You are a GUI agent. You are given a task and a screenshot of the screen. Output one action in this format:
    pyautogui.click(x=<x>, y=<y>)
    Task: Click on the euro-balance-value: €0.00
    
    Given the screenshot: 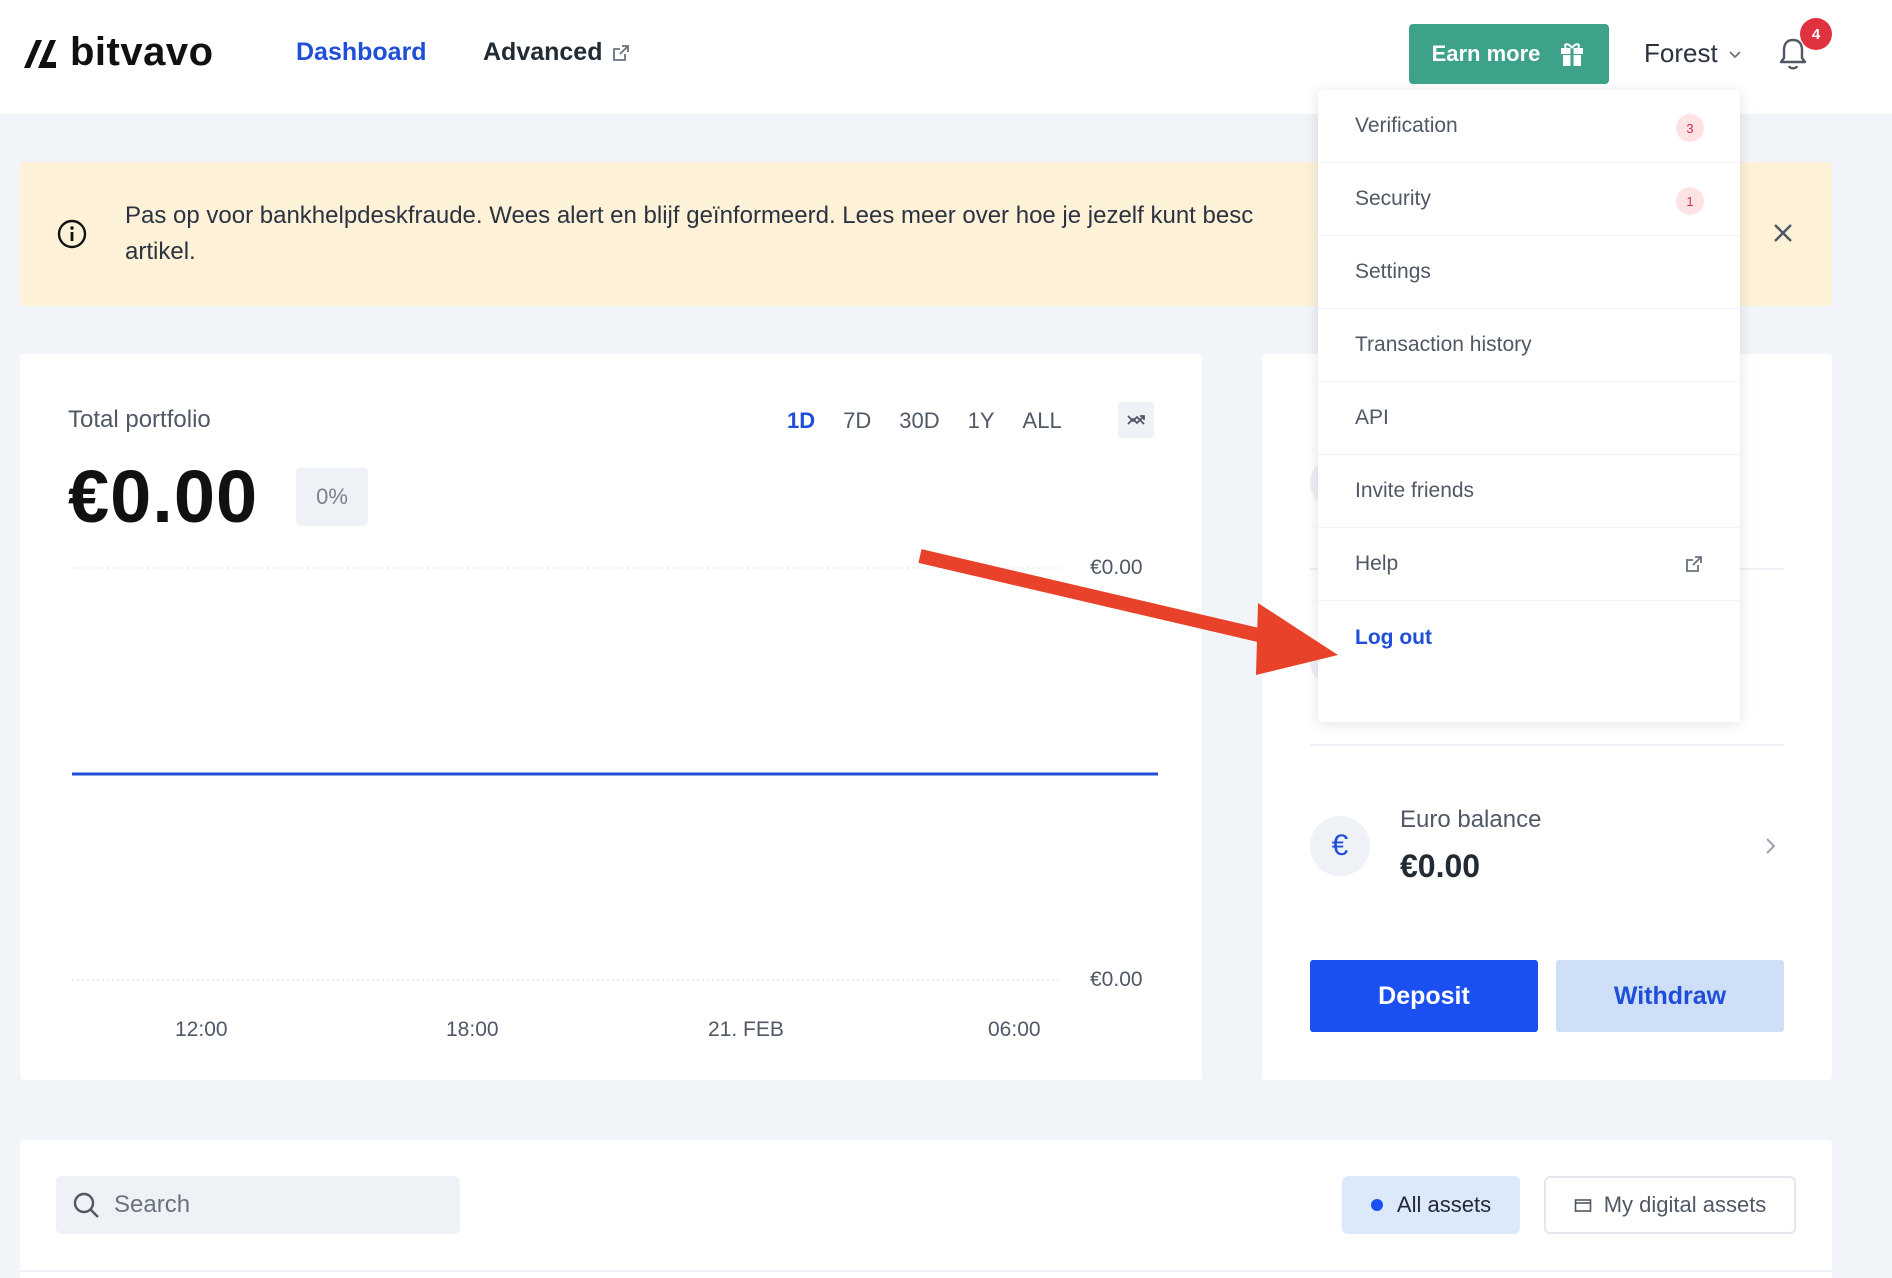 What is the action you would take?
    pyautogui.click(x=1440, y=866)
    